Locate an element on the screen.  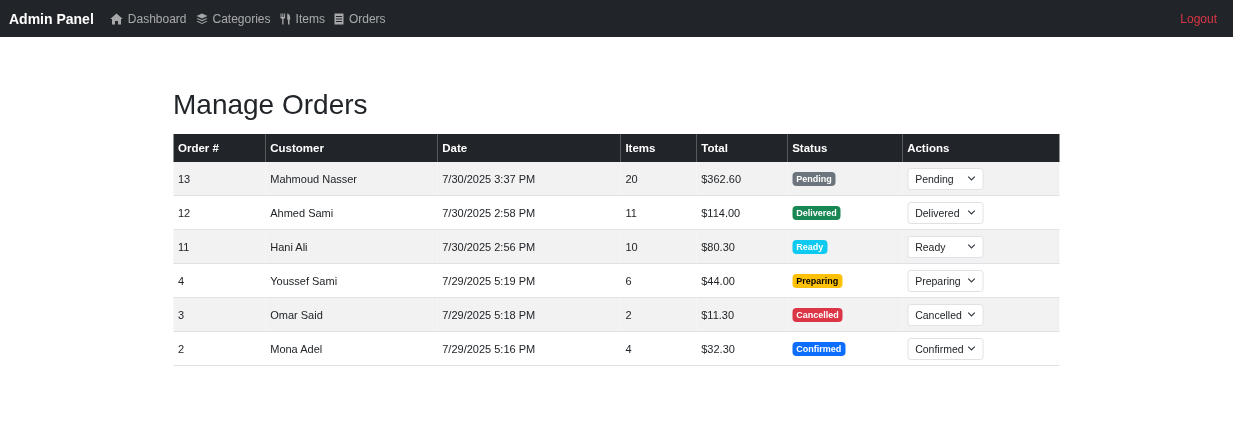
status-select: Preparing is located at coordinates (945, 280).